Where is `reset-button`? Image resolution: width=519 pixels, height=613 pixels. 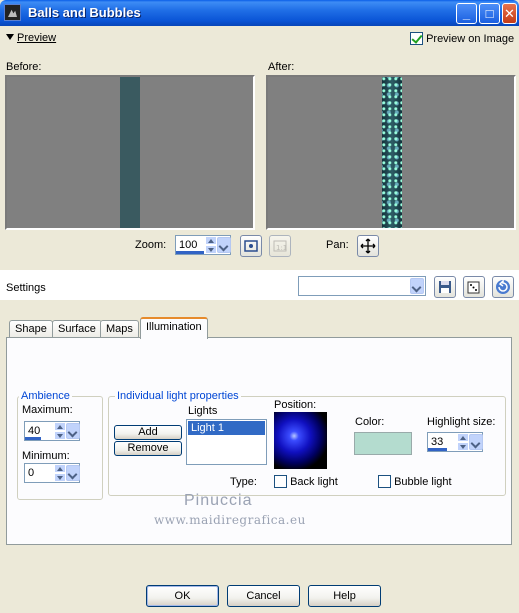 reset-button is located at coordinates (503, 287).